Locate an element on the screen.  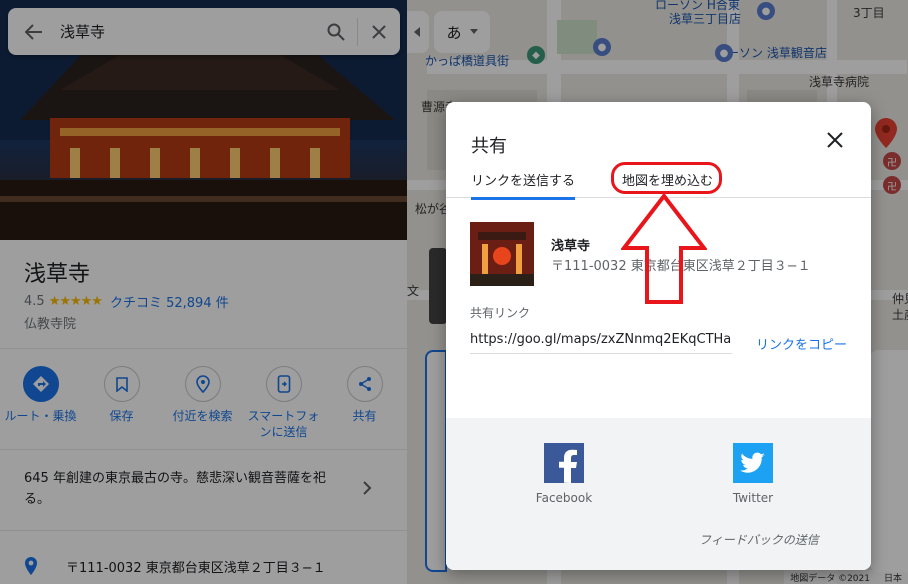
facebook-share-button: Facebook is located at coordinates (564, 474).